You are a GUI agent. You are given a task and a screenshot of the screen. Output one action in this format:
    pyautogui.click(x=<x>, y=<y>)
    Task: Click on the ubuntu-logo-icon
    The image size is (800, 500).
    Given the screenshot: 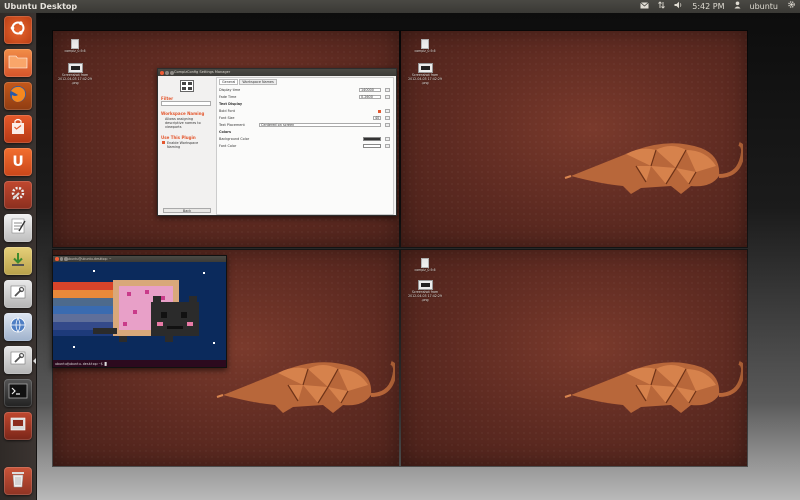 What is the action you would take?
    pyautogui.click(x=18, y=30)
    